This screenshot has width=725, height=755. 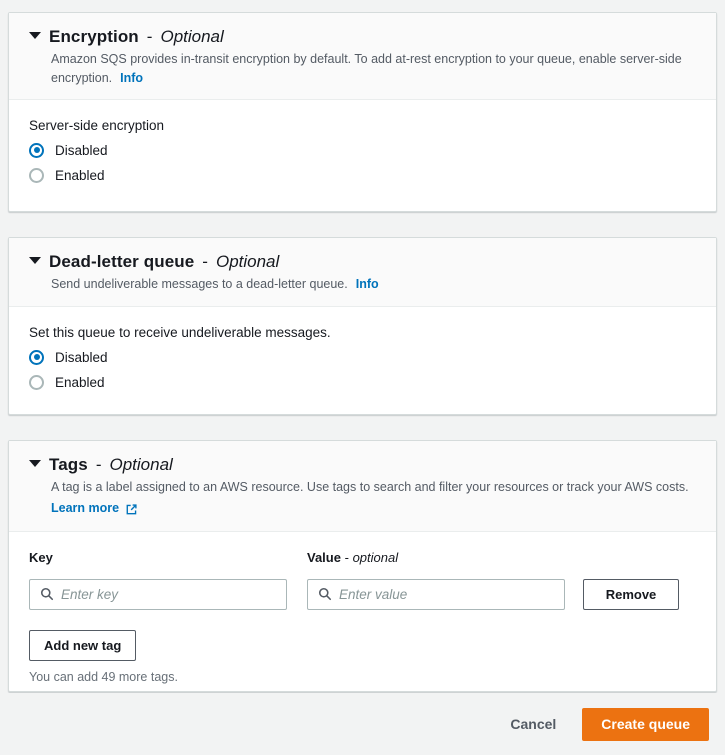 What do you see at coordinates (141, 464) in the screenshot?
I see `tags-optional-label: Optional` at bounding box center [141, 464].